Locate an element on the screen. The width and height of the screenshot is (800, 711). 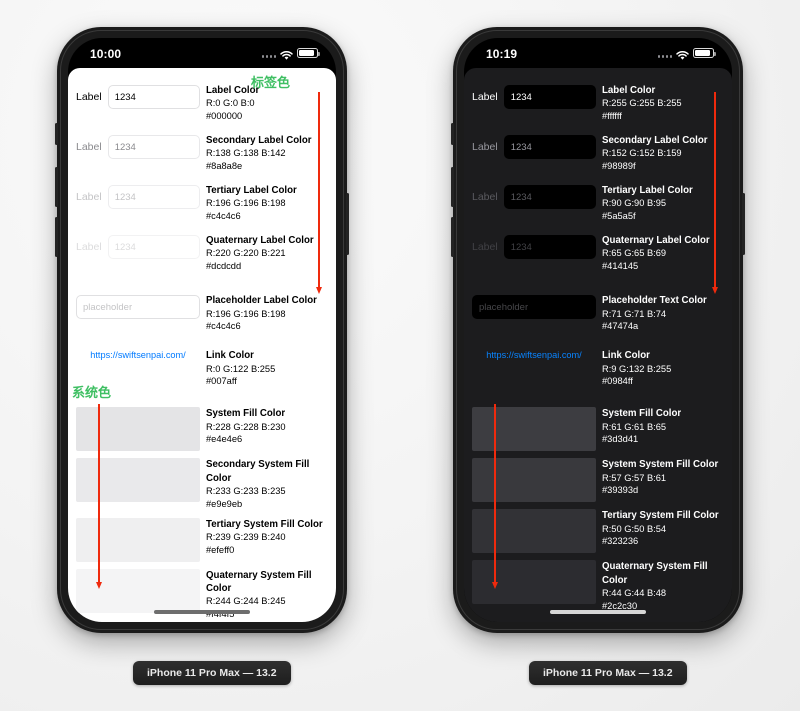
annotation-label-section: 标签色 is located at coordinates (271, 82).